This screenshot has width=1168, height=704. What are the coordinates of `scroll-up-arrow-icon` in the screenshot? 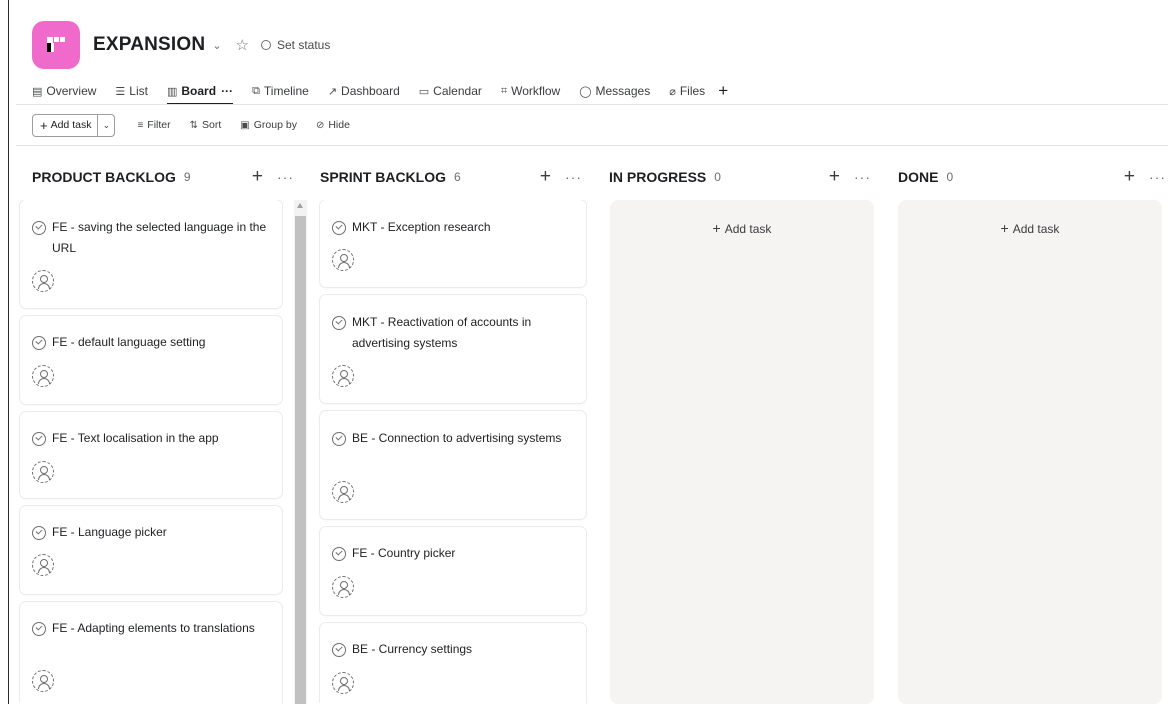 It's located at (300, 205).